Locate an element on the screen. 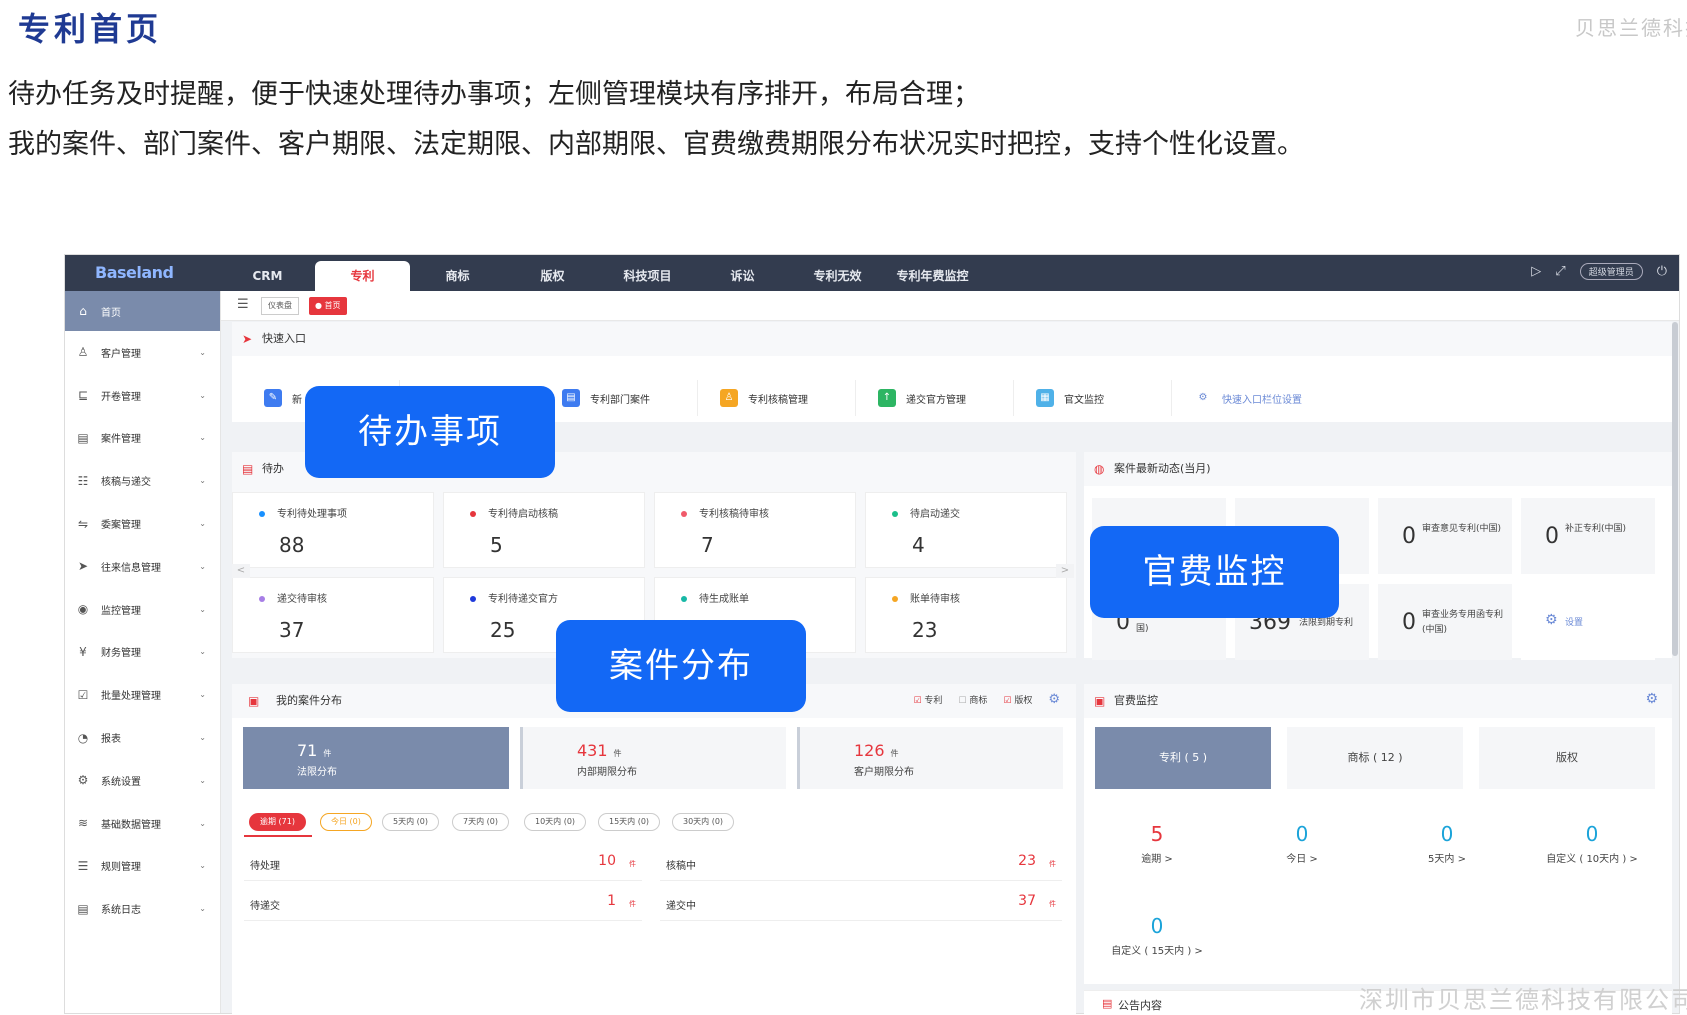 This screenshot has height=1015, width=1687. tab-annual-fee: 专利年费监控 is located at coordinates (932, 276).